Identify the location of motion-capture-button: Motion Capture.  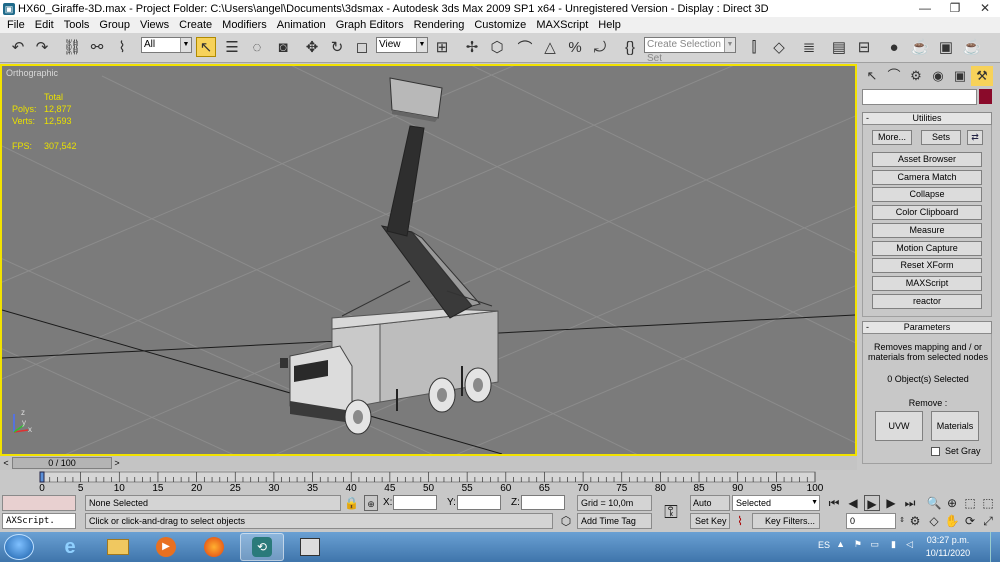
(927, 248).